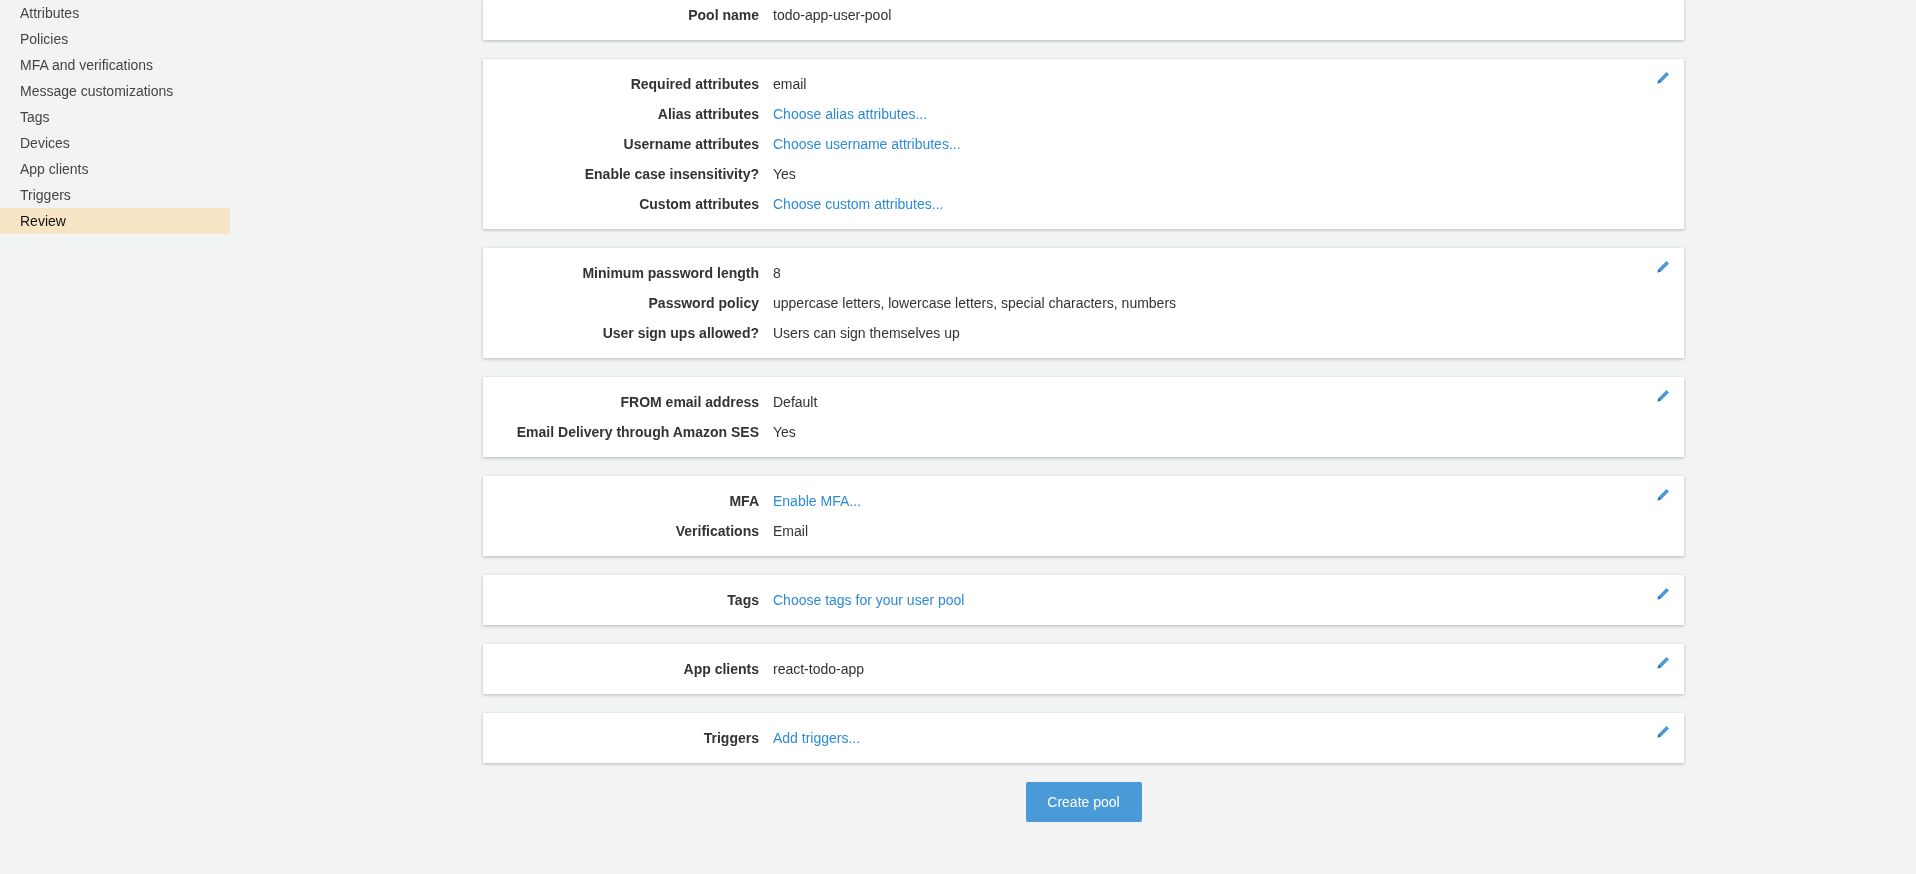 The height and width of the screenshot is (874, 1916). I want to click on field-value: uppercase letters, lowercase letters, special characters, numbers, so click(975, 303).